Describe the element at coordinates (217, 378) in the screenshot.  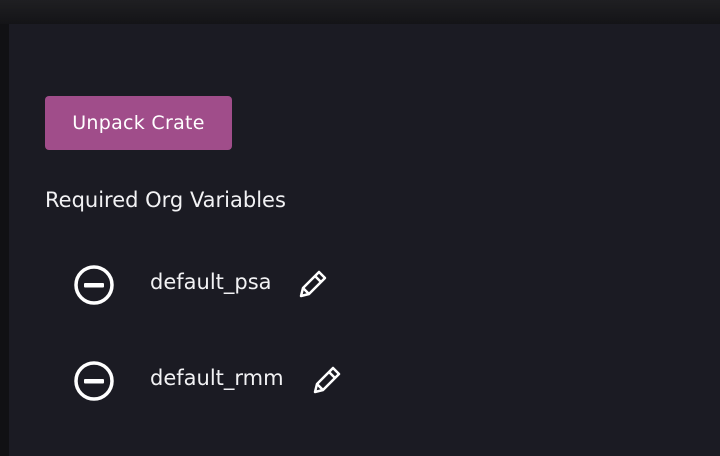
I see `org-variable-name: default_rmm` at that location.